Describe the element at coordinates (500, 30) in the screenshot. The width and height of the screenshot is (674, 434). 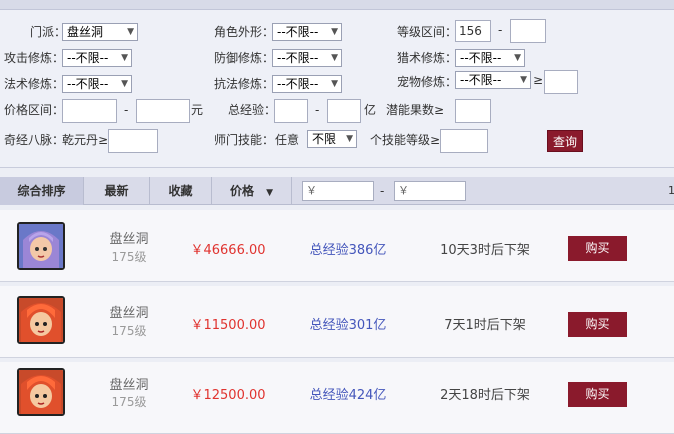
I see `level-range-dash: -` at that location.